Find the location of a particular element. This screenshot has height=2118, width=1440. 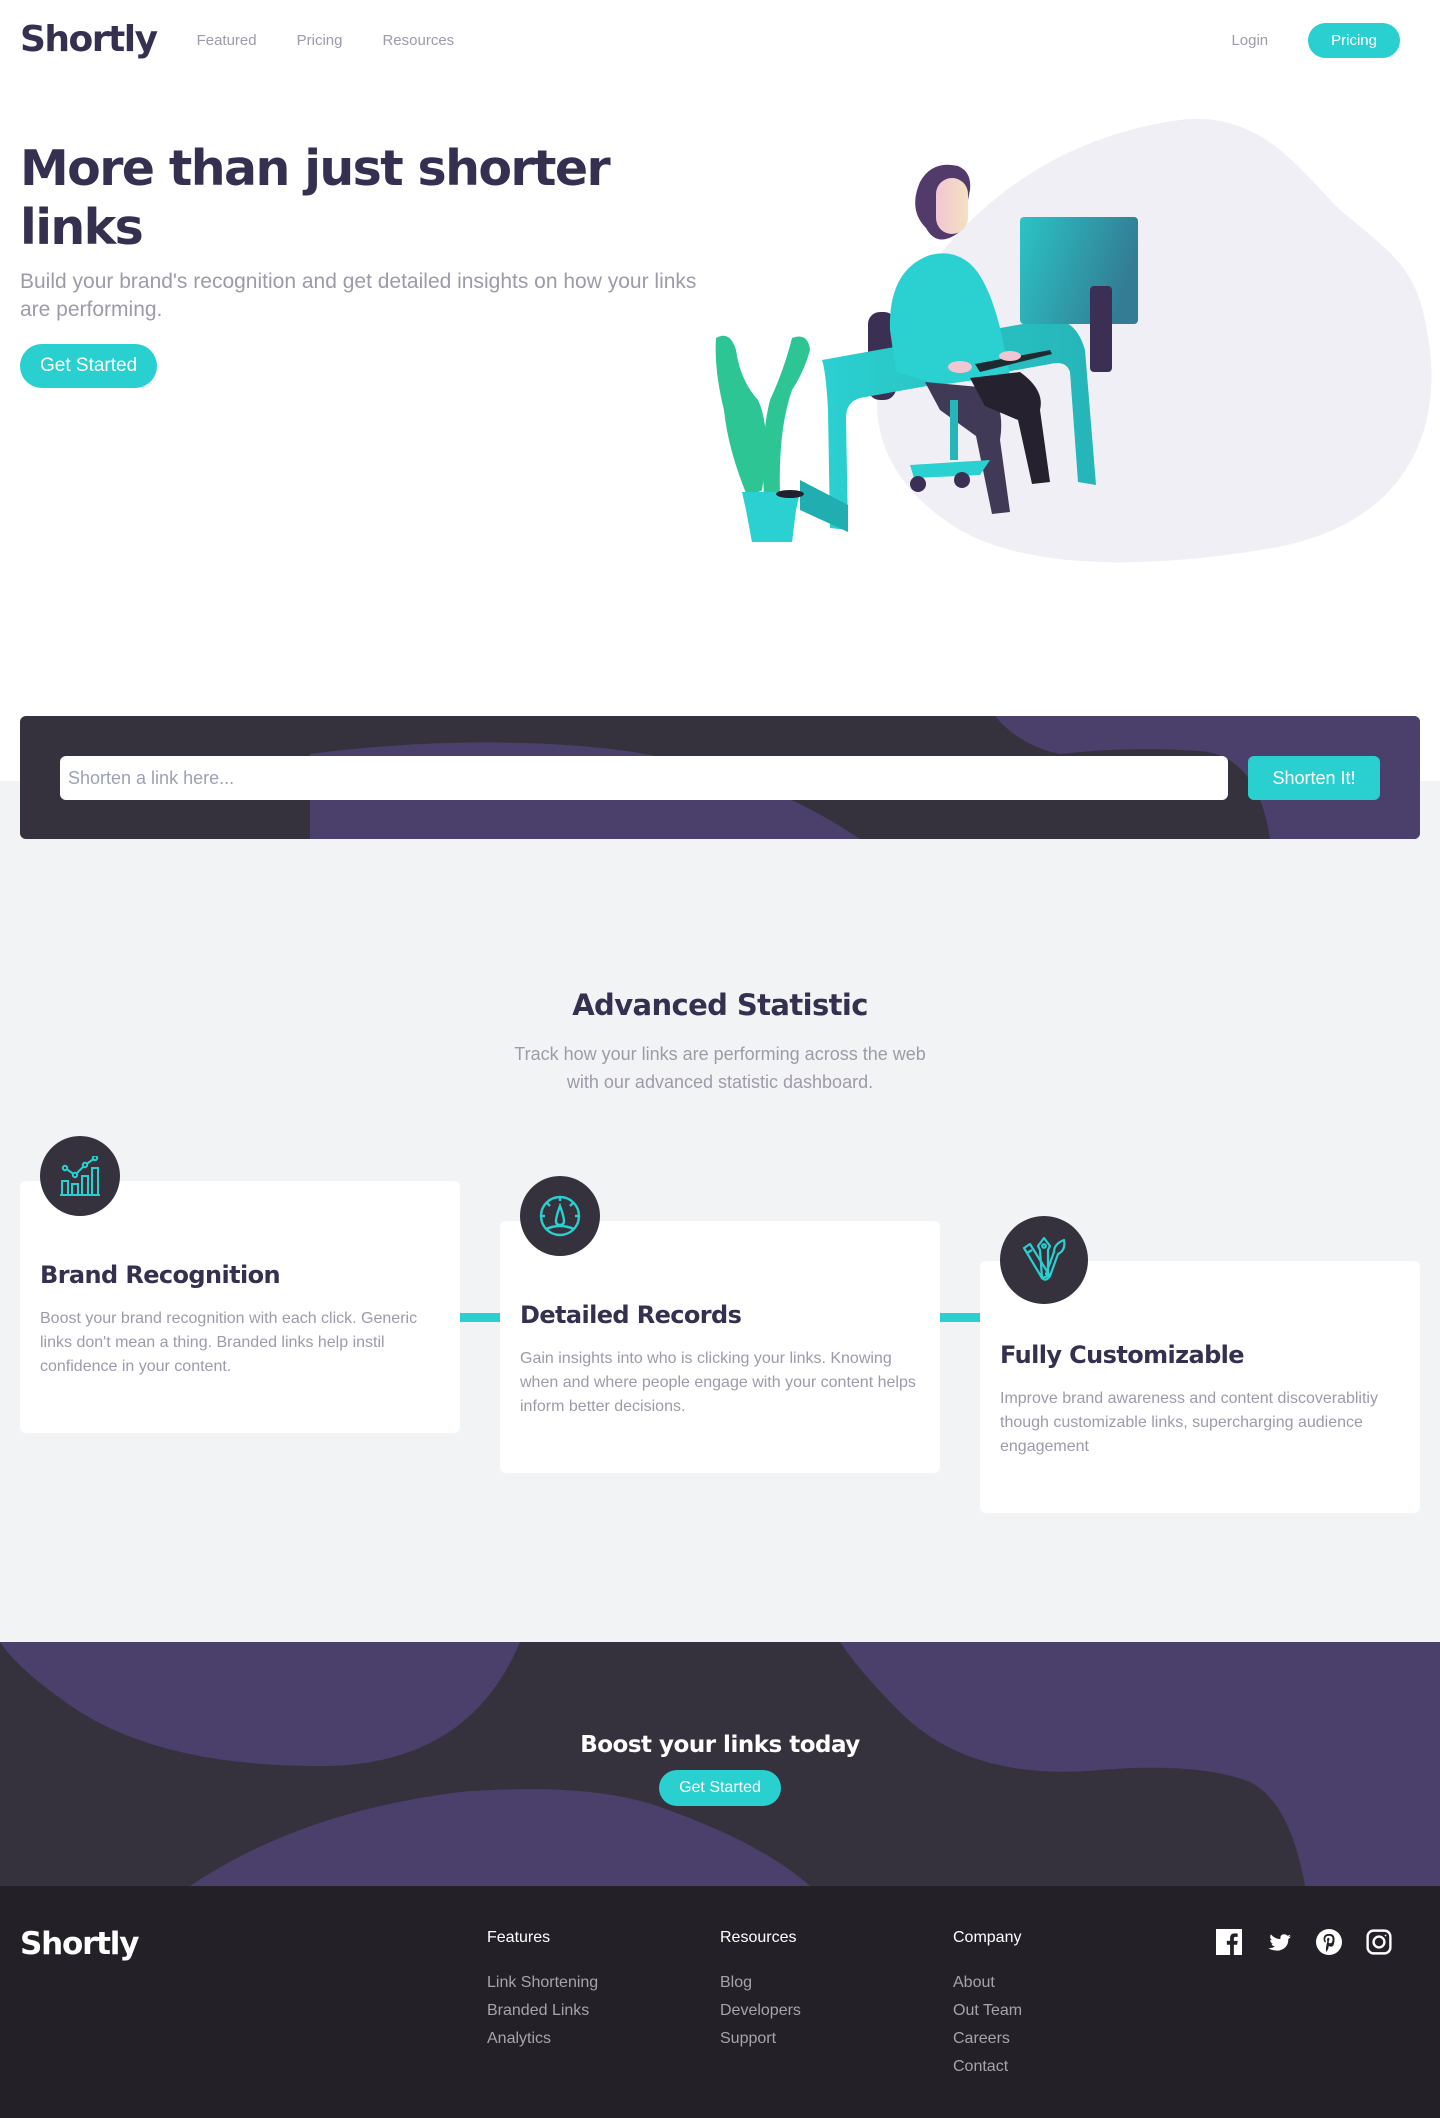

footer-column-title: Company is located at coordinates (987, 1937).